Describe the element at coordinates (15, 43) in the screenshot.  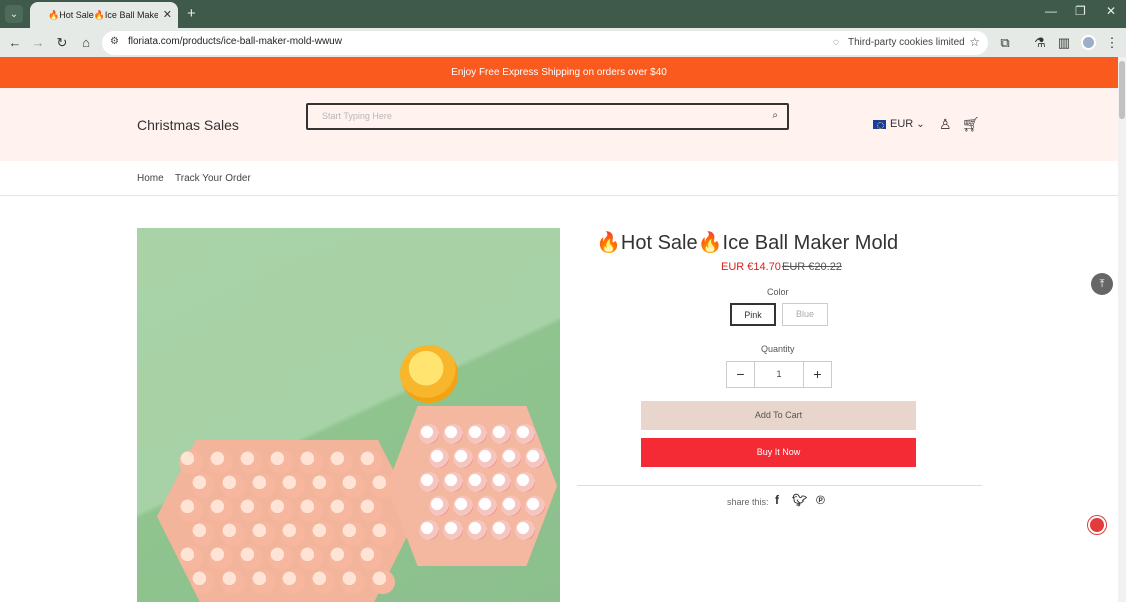
I see `arrow-left-icon: ←` at that location.